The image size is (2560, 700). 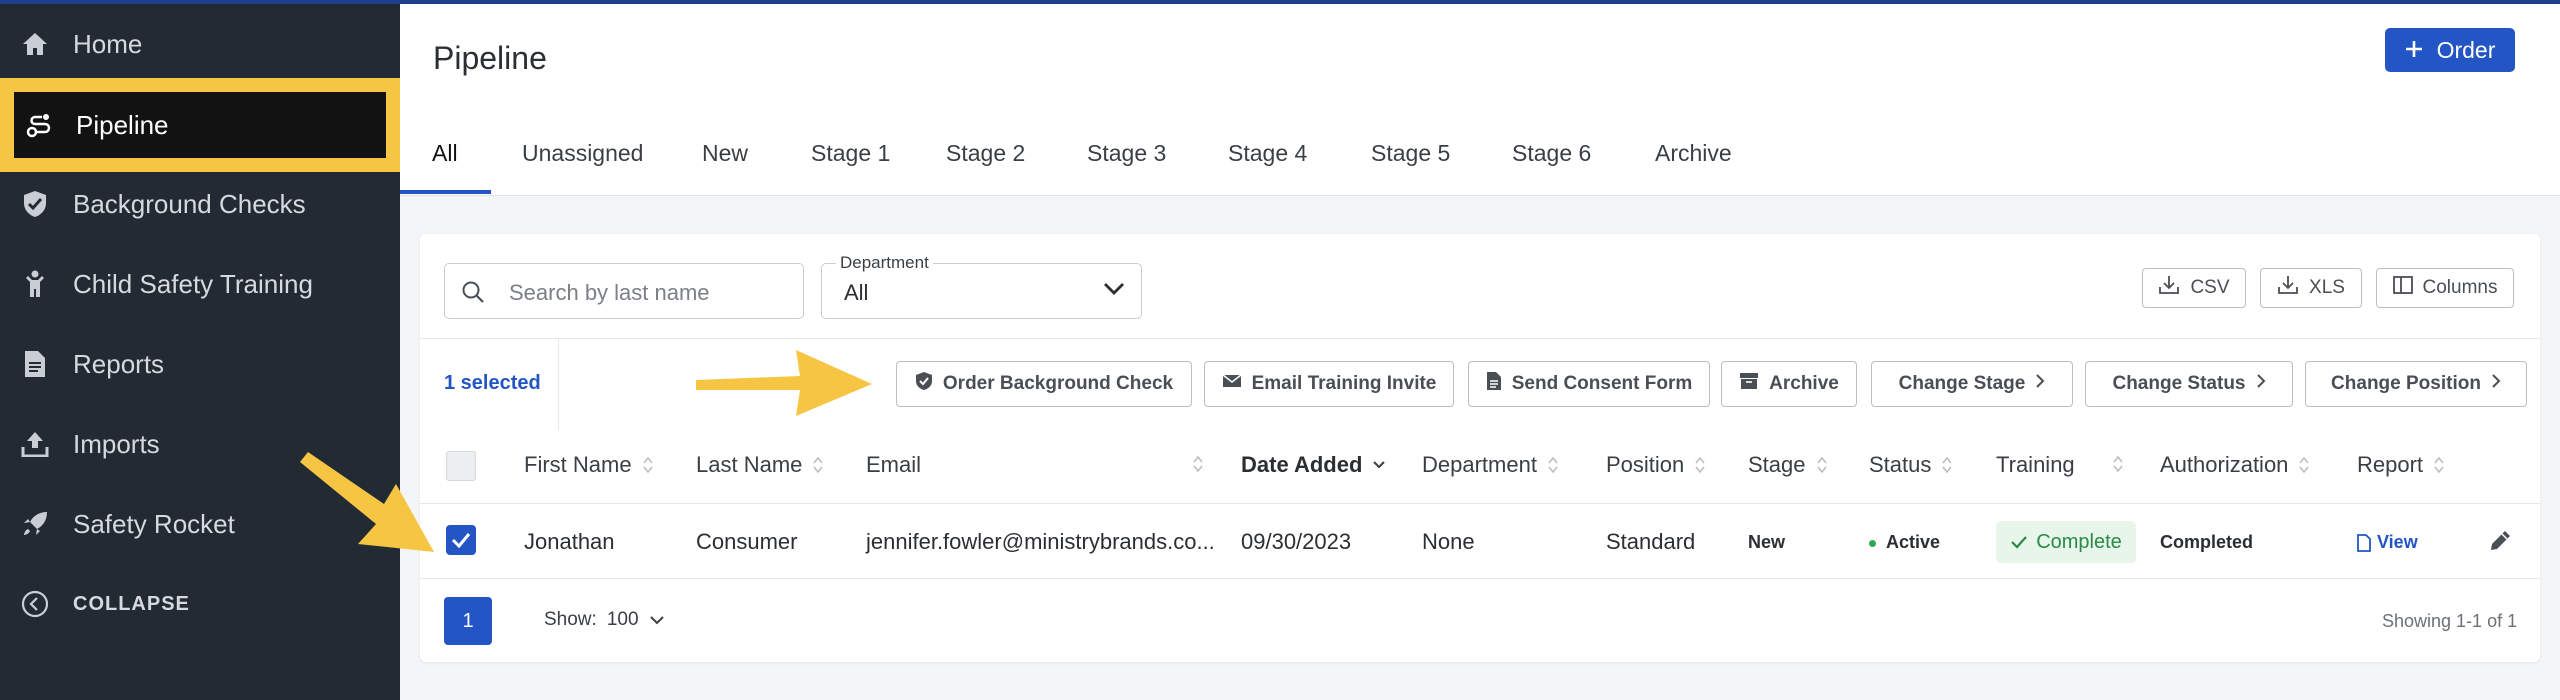 What do you see at coordinates (1410, 153) in the screenshot?
I see `tab-stage-5: Stage 5` at bounding box center [1410, 153].